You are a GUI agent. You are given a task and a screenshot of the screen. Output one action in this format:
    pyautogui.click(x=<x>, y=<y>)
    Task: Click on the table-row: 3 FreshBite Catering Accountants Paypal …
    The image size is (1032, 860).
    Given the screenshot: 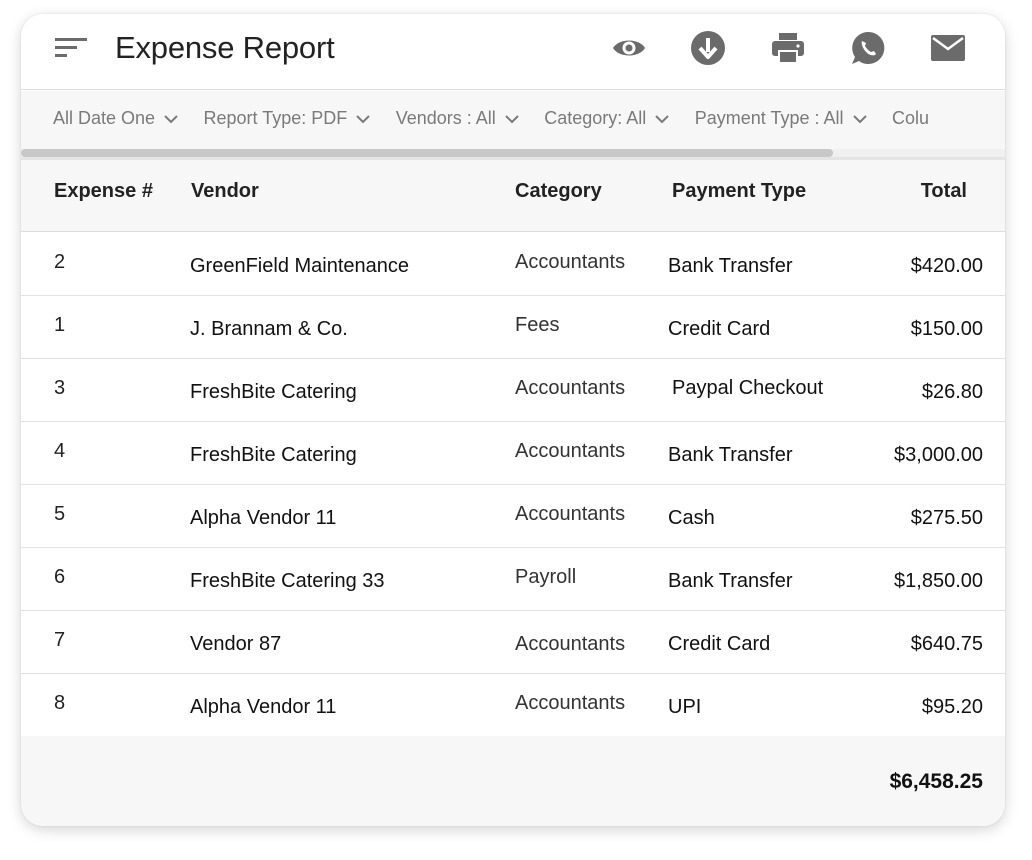 What is the action you would take?
    pyautogui.click(x=513, y=390)
    